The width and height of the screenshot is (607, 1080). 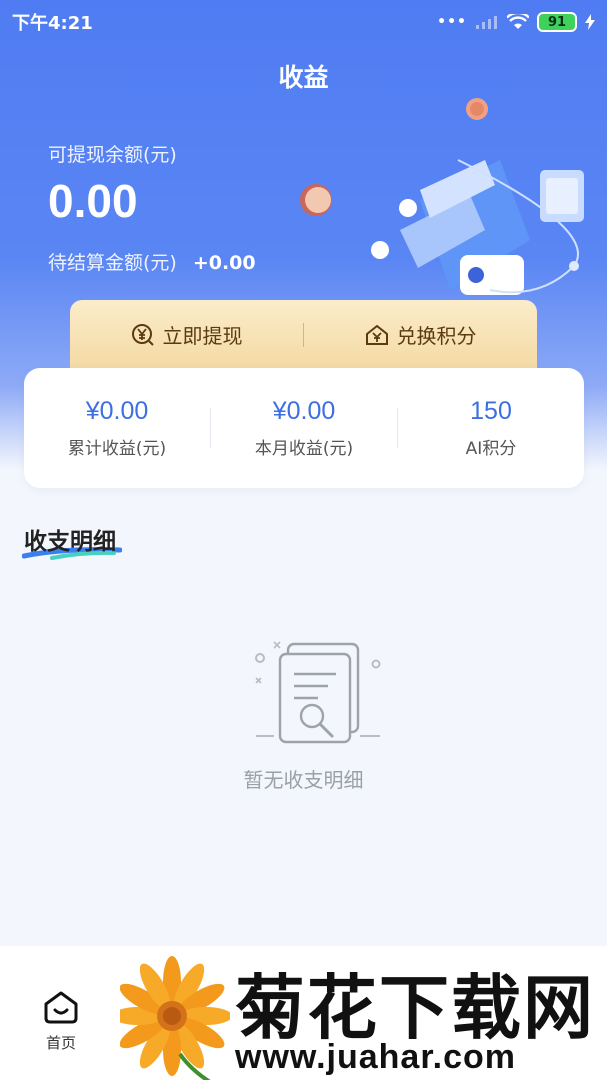 I want to click on stat-label: AI积分, so click(x=491, y=449).